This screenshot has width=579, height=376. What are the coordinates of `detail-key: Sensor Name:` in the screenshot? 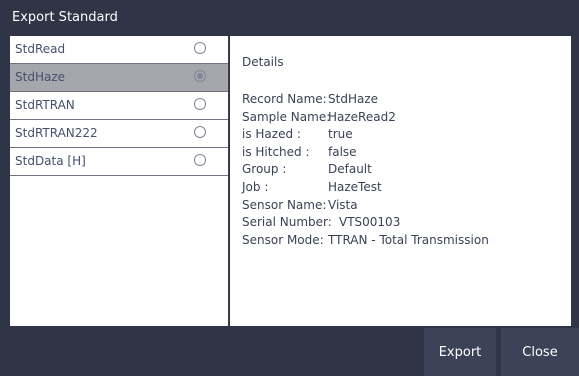 It's located at (284, 204).